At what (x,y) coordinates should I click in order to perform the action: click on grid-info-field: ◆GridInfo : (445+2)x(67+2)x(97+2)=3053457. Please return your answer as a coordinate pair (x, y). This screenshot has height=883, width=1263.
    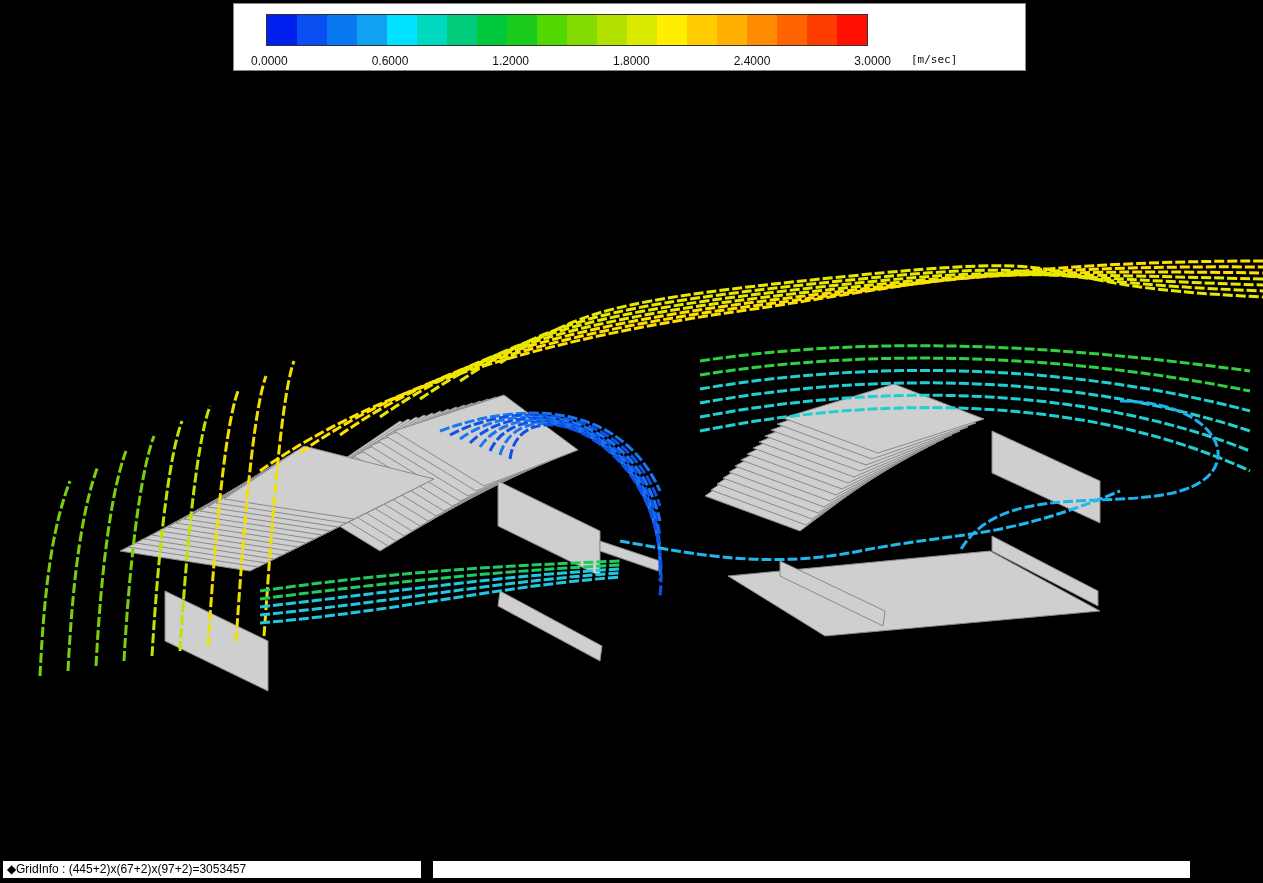
    Looking at the image, I should click on (212, 869).